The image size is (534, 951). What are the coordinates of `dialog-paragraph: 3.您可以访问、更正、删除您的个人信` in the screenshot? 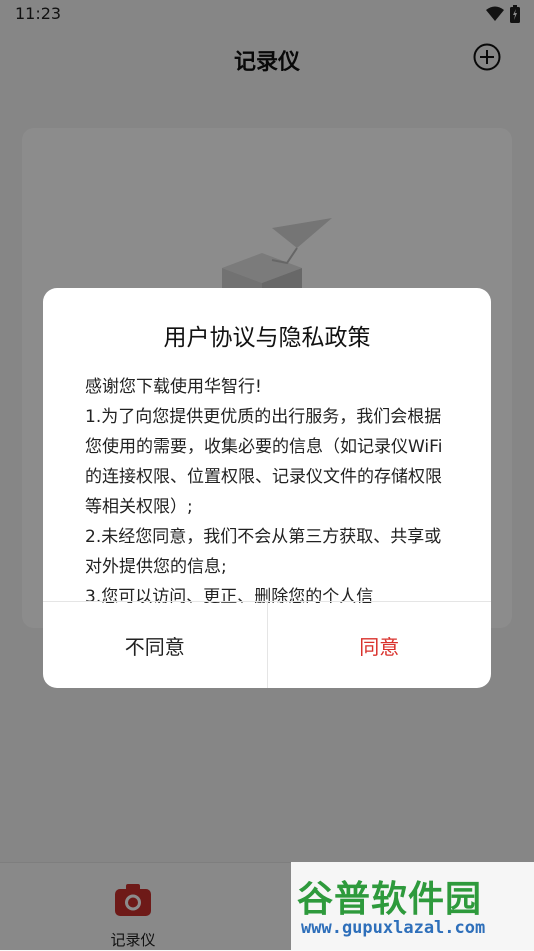 It's located at (229, 595).